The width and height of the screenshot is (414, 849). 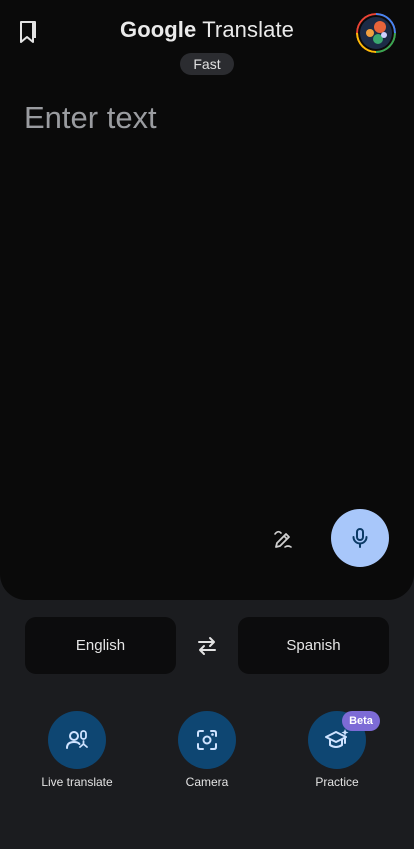 I want to click on target-language-label: Spanish, so click(x=313, y=645).